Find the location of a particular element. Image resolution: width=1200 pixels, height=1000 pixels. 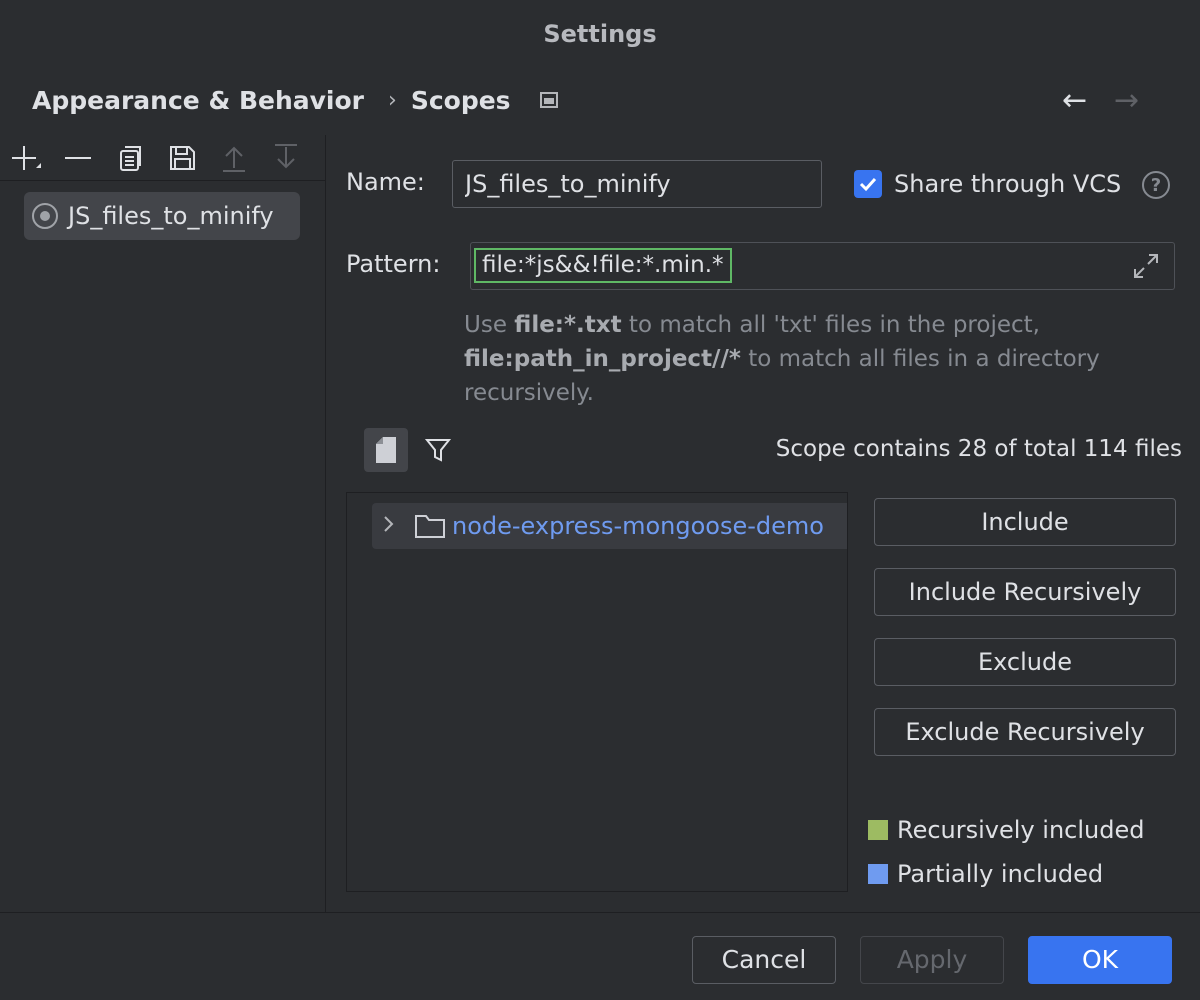

breadcrumb-parent: Appearance & Behavior is located at coordinates (198, 100).